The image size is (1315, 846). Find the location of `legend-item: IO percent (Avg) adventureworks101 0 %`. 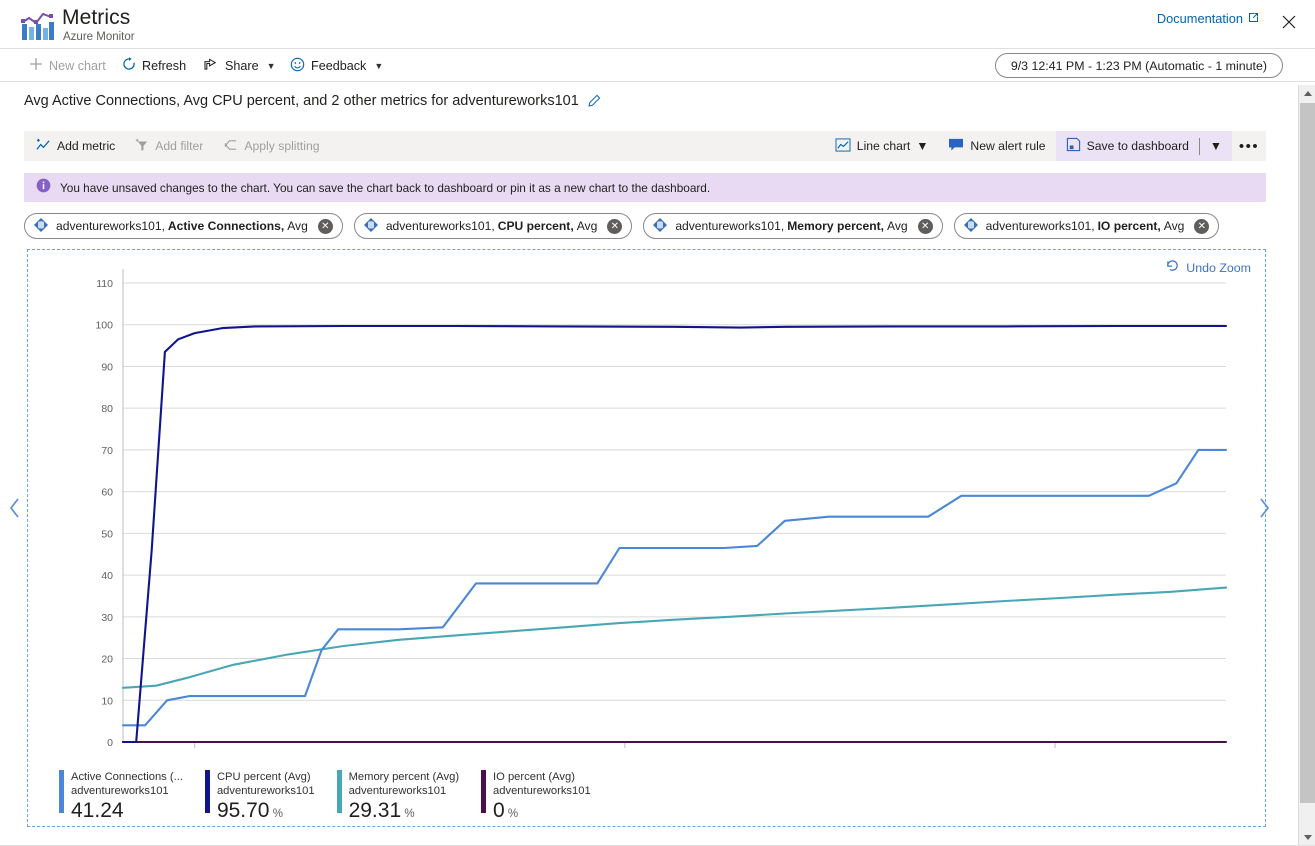

legend-item: IO percent (Avg) adventureworks101 0 % is located at coordinates (547, 798).